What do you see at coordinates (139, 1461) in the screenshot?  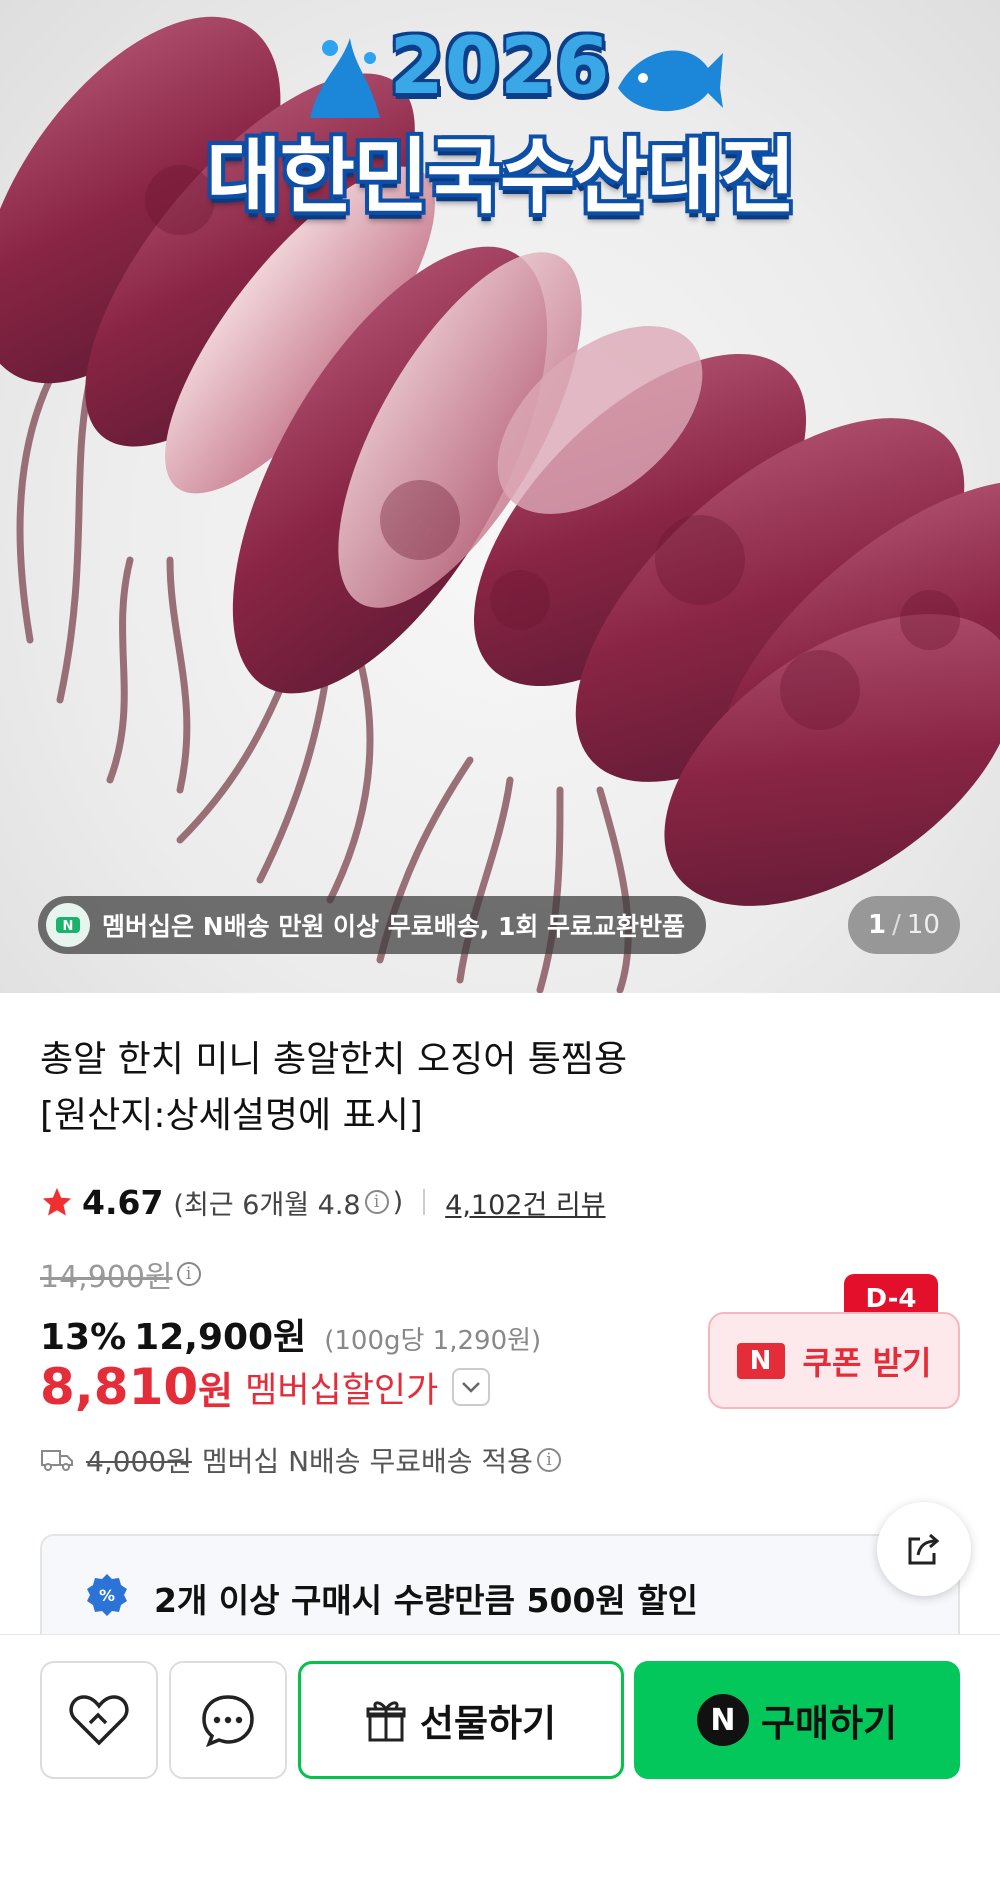 I see `shipping-old-fee: 4,000원` at bounding box center [139, 1461].